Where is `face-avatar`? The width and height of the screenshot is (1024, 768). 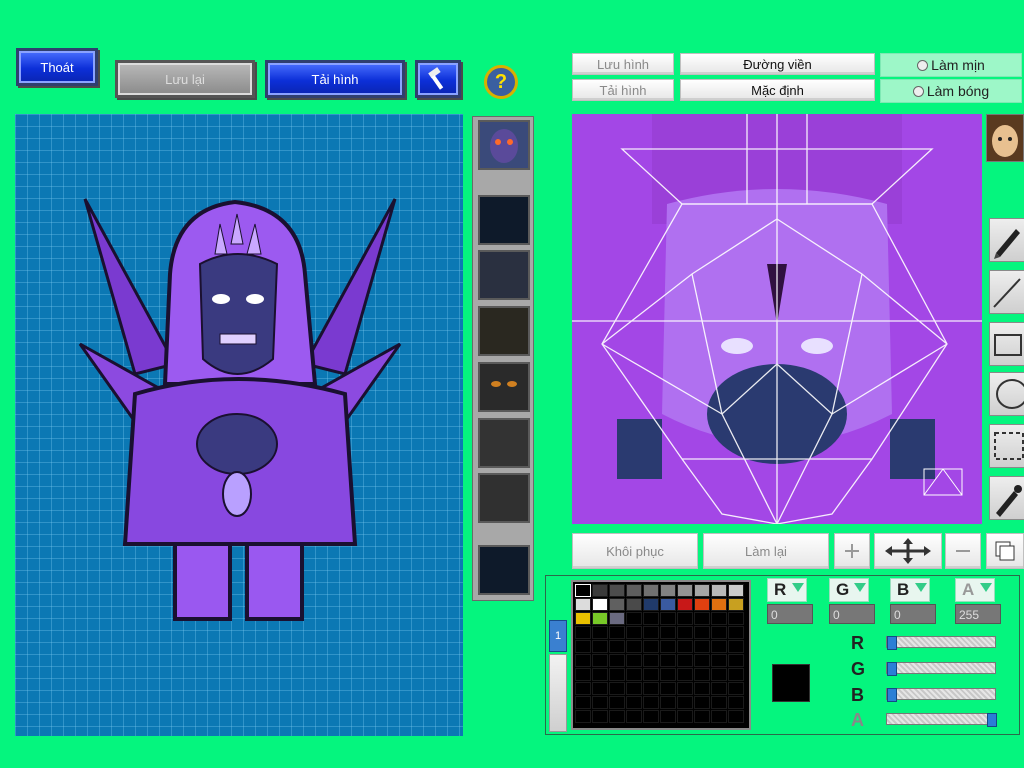 face-avatar is located at coordinates (1005, 138).